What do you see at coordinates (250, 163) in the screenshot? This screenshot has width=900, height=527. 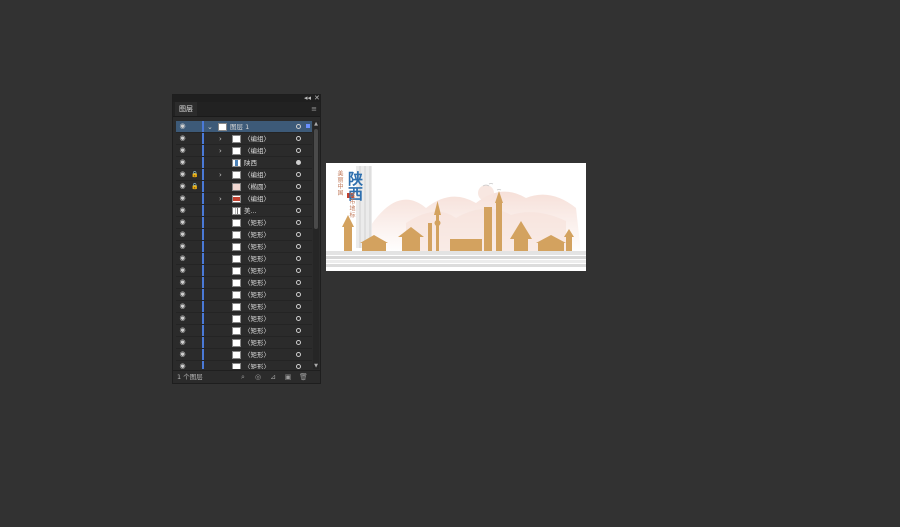 I see `layer-name: 陕西` at bounding box center [250, 163].